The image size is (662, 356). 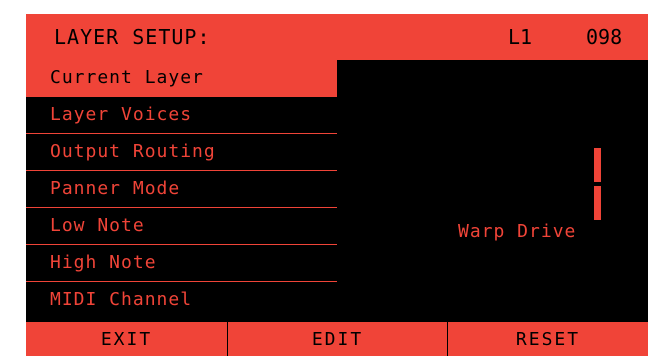 What do you see at coordinates (520, 37) in the screenshot?
I see `layer-indicator: L1` at bounding box center [520, 37].